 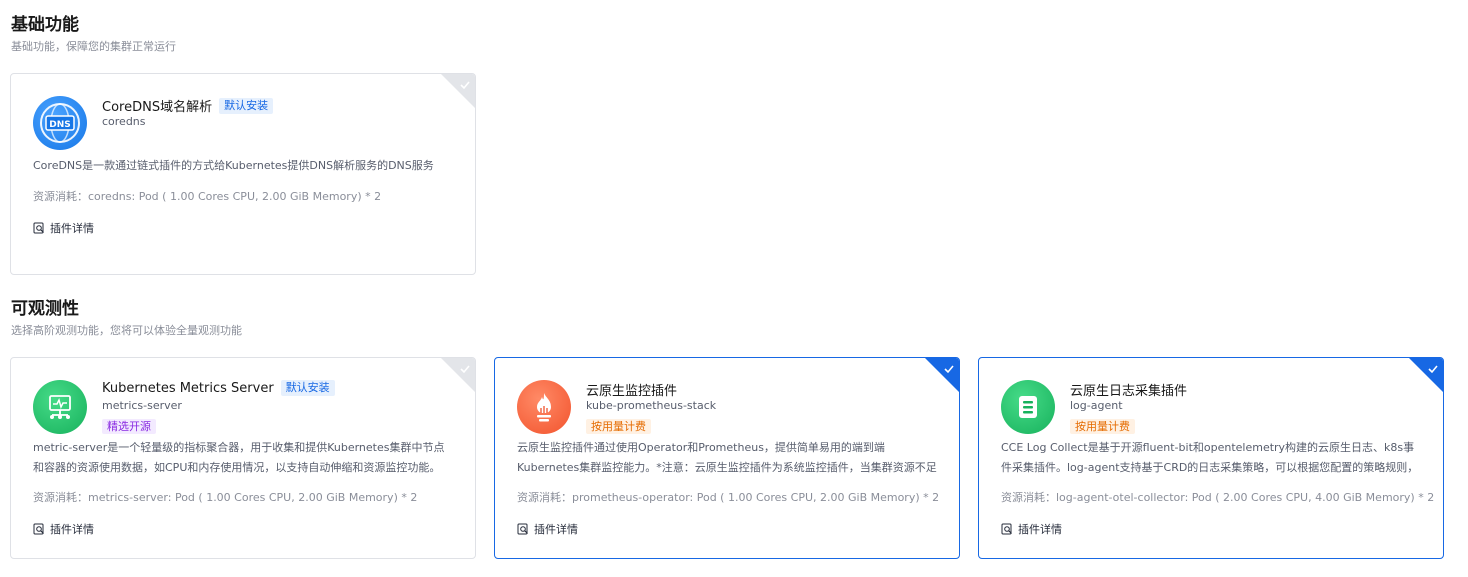 What do you see at coordinates (124, 121) in the screenshot?
I see `addon-subname: coredns` at bounding box center [124, 121].